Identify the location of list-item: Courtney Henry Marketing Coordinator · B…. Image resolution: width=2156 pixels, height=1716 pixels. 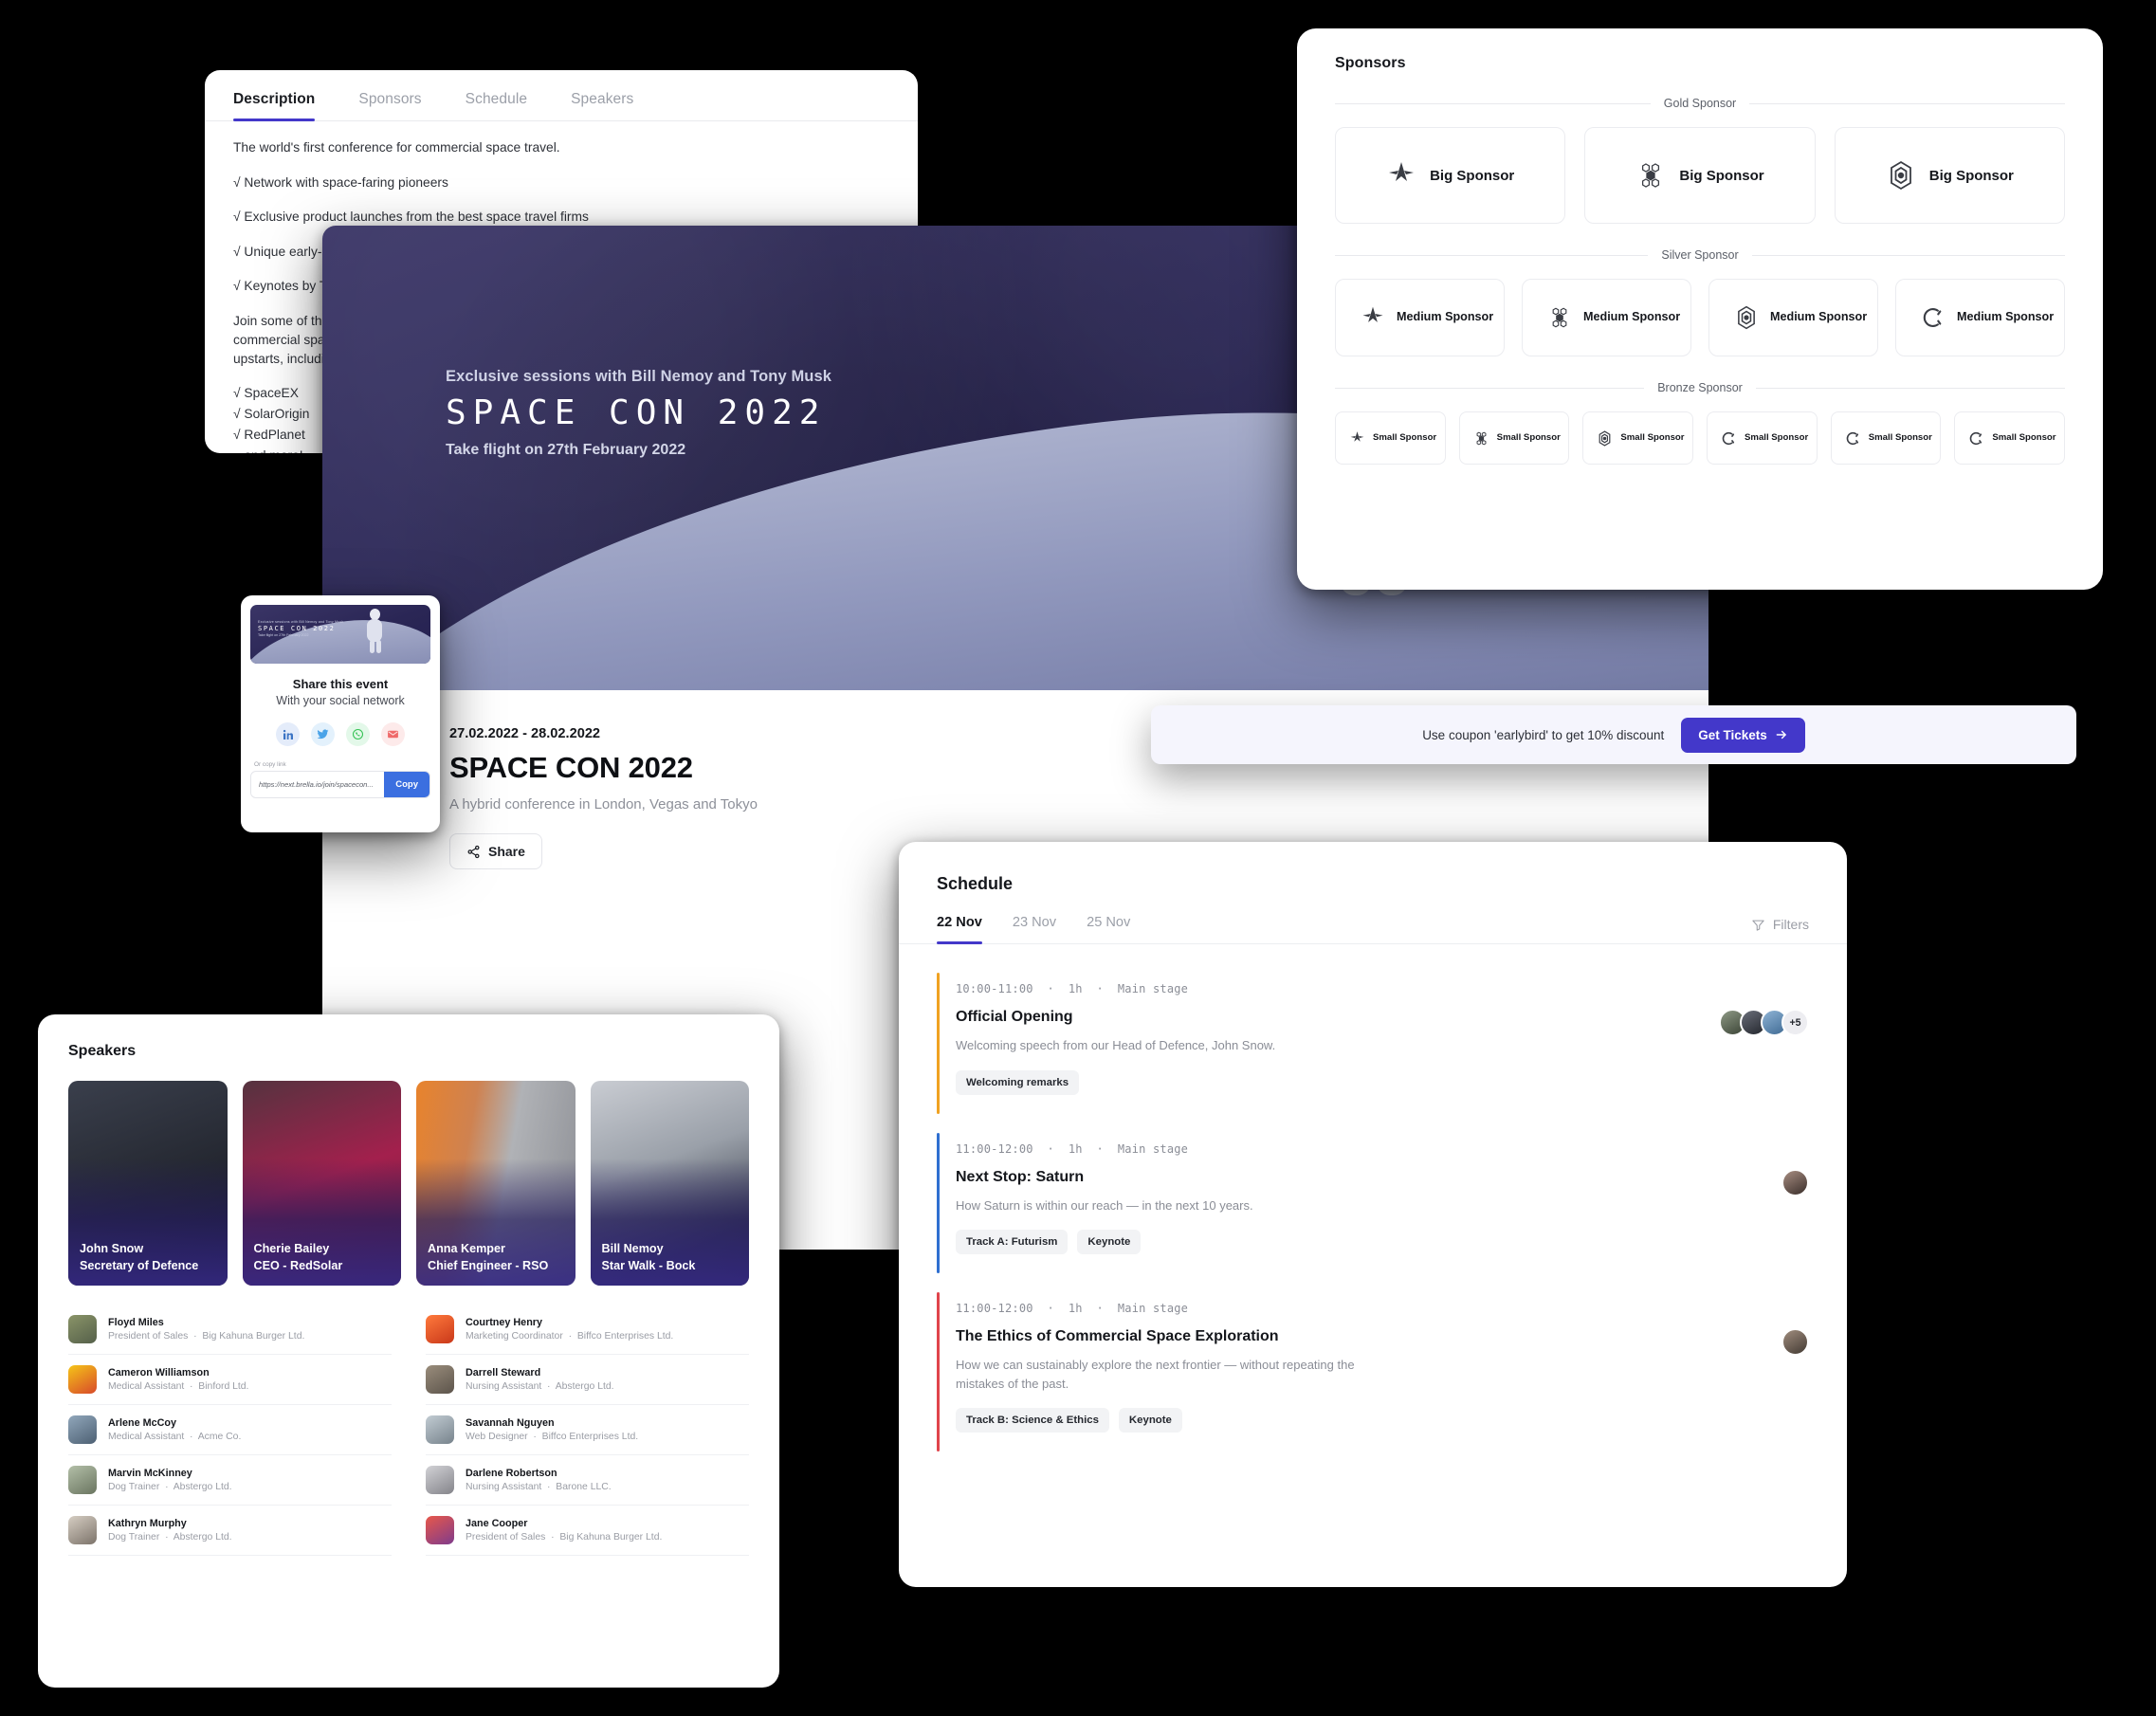
(587, 1330).